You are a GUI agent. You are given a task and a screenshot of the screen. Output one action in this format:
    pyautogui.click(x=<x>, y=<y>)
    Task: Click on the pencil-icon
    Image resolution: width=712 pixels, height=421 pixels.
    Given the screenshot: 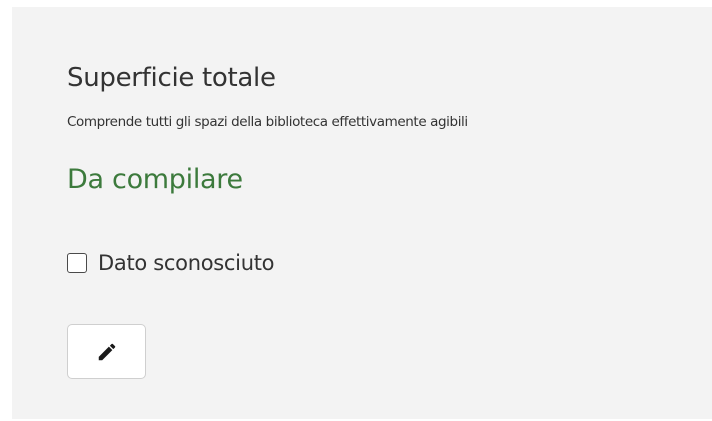 What is the action you would take?
    pyautogui.click(x=106, y=351)
    